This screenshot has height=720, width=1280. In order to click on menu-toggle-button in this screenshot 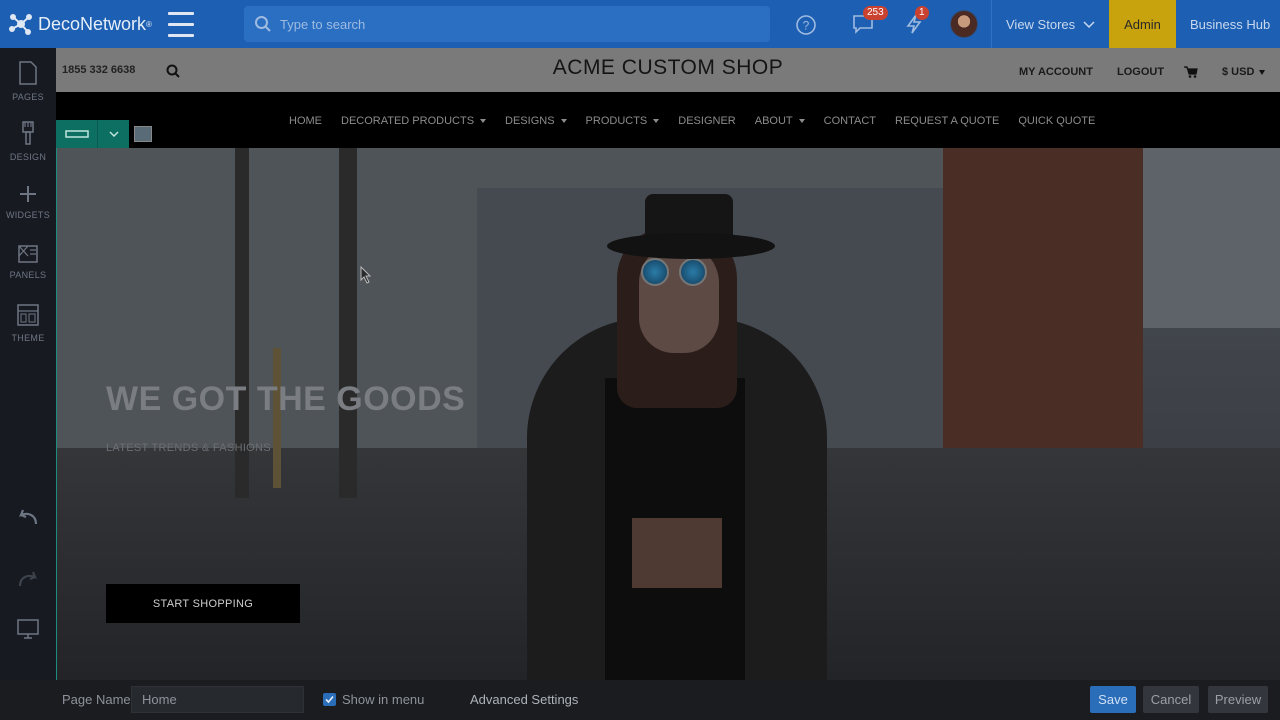, I will do `click(190, 24)`.